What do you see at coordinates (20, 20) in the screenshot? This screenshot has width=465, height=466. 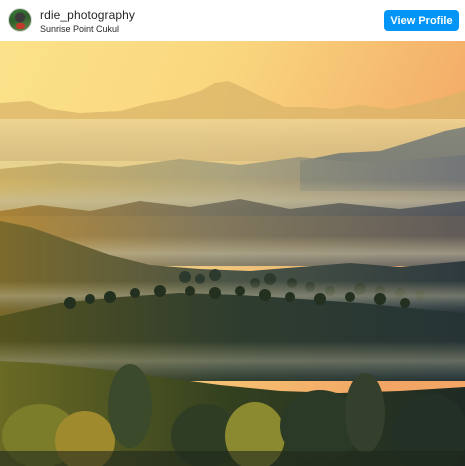 I see `avatar` at bounding box center [20, 20].